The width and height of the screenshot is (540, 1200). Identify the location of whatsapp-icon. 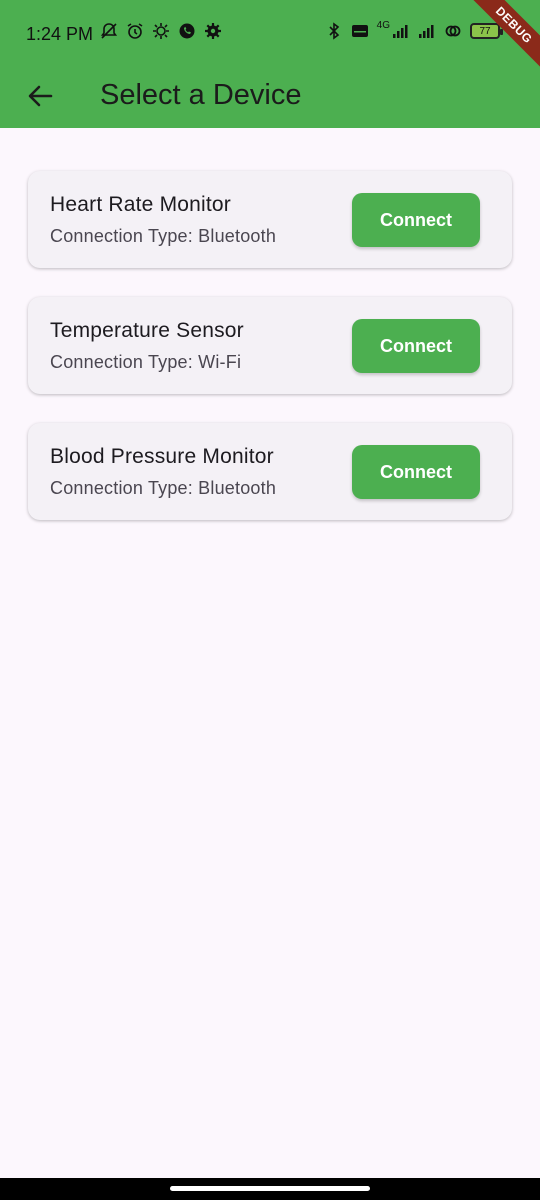
(187, 31).